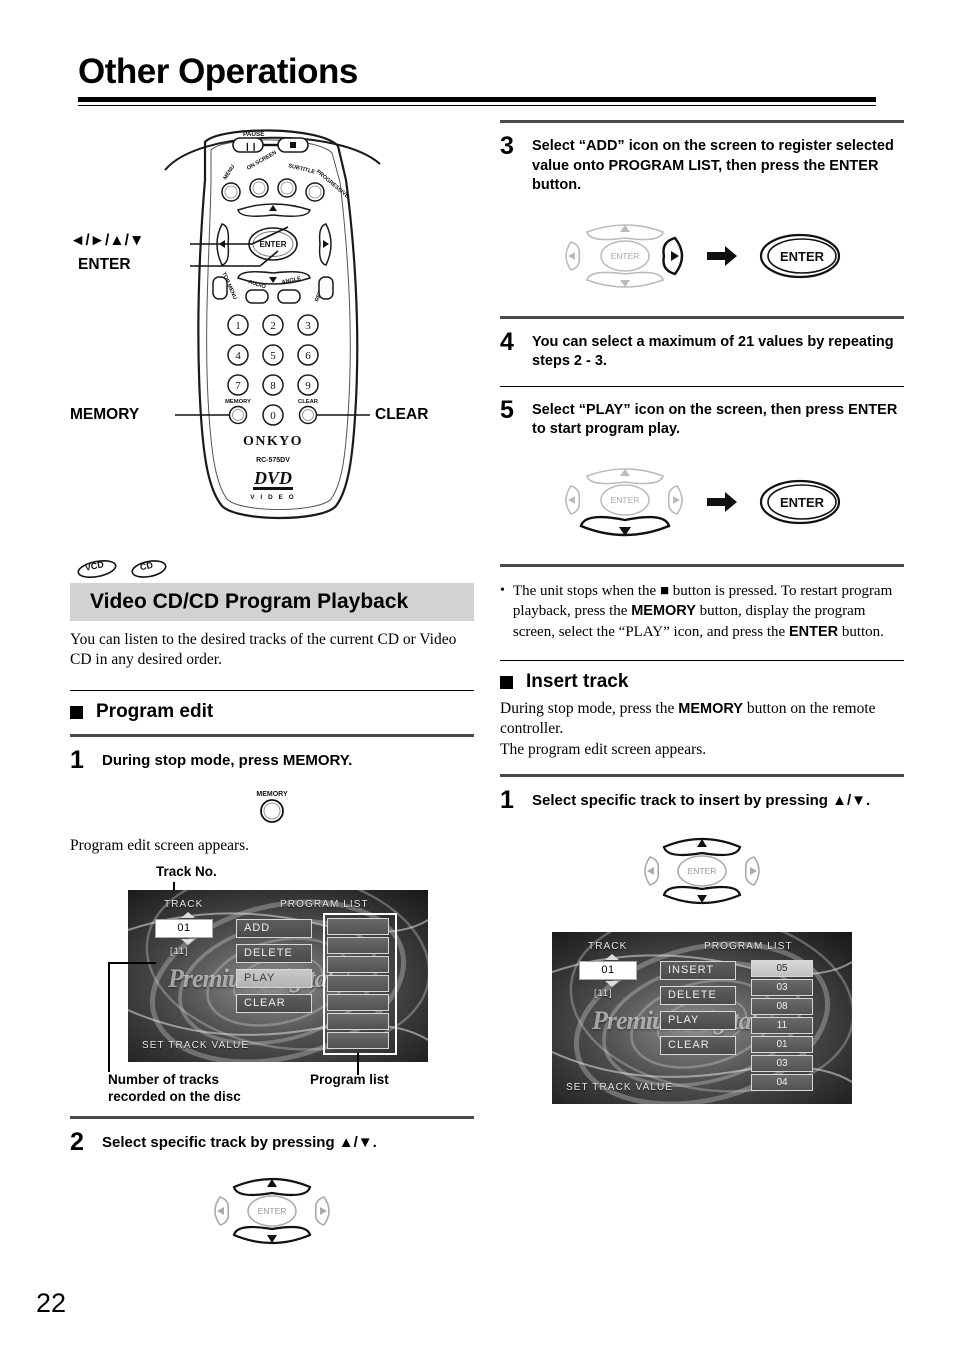 This screenshot has height=1348, width=954. What do you see at coordinates (603, 749) in the screenshot?
I see `insert-line2: The program edit screen appears.` at bounding box center [603, 749].